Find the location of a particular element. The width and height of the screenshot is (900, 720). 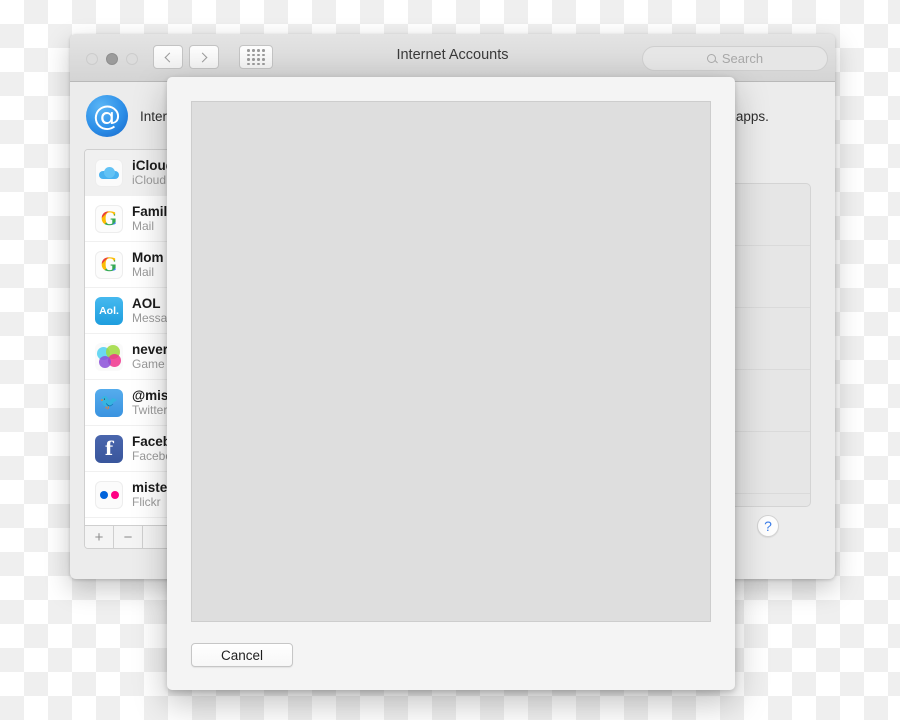

at-sign-icon: @ is located at coordinates (107, 116).